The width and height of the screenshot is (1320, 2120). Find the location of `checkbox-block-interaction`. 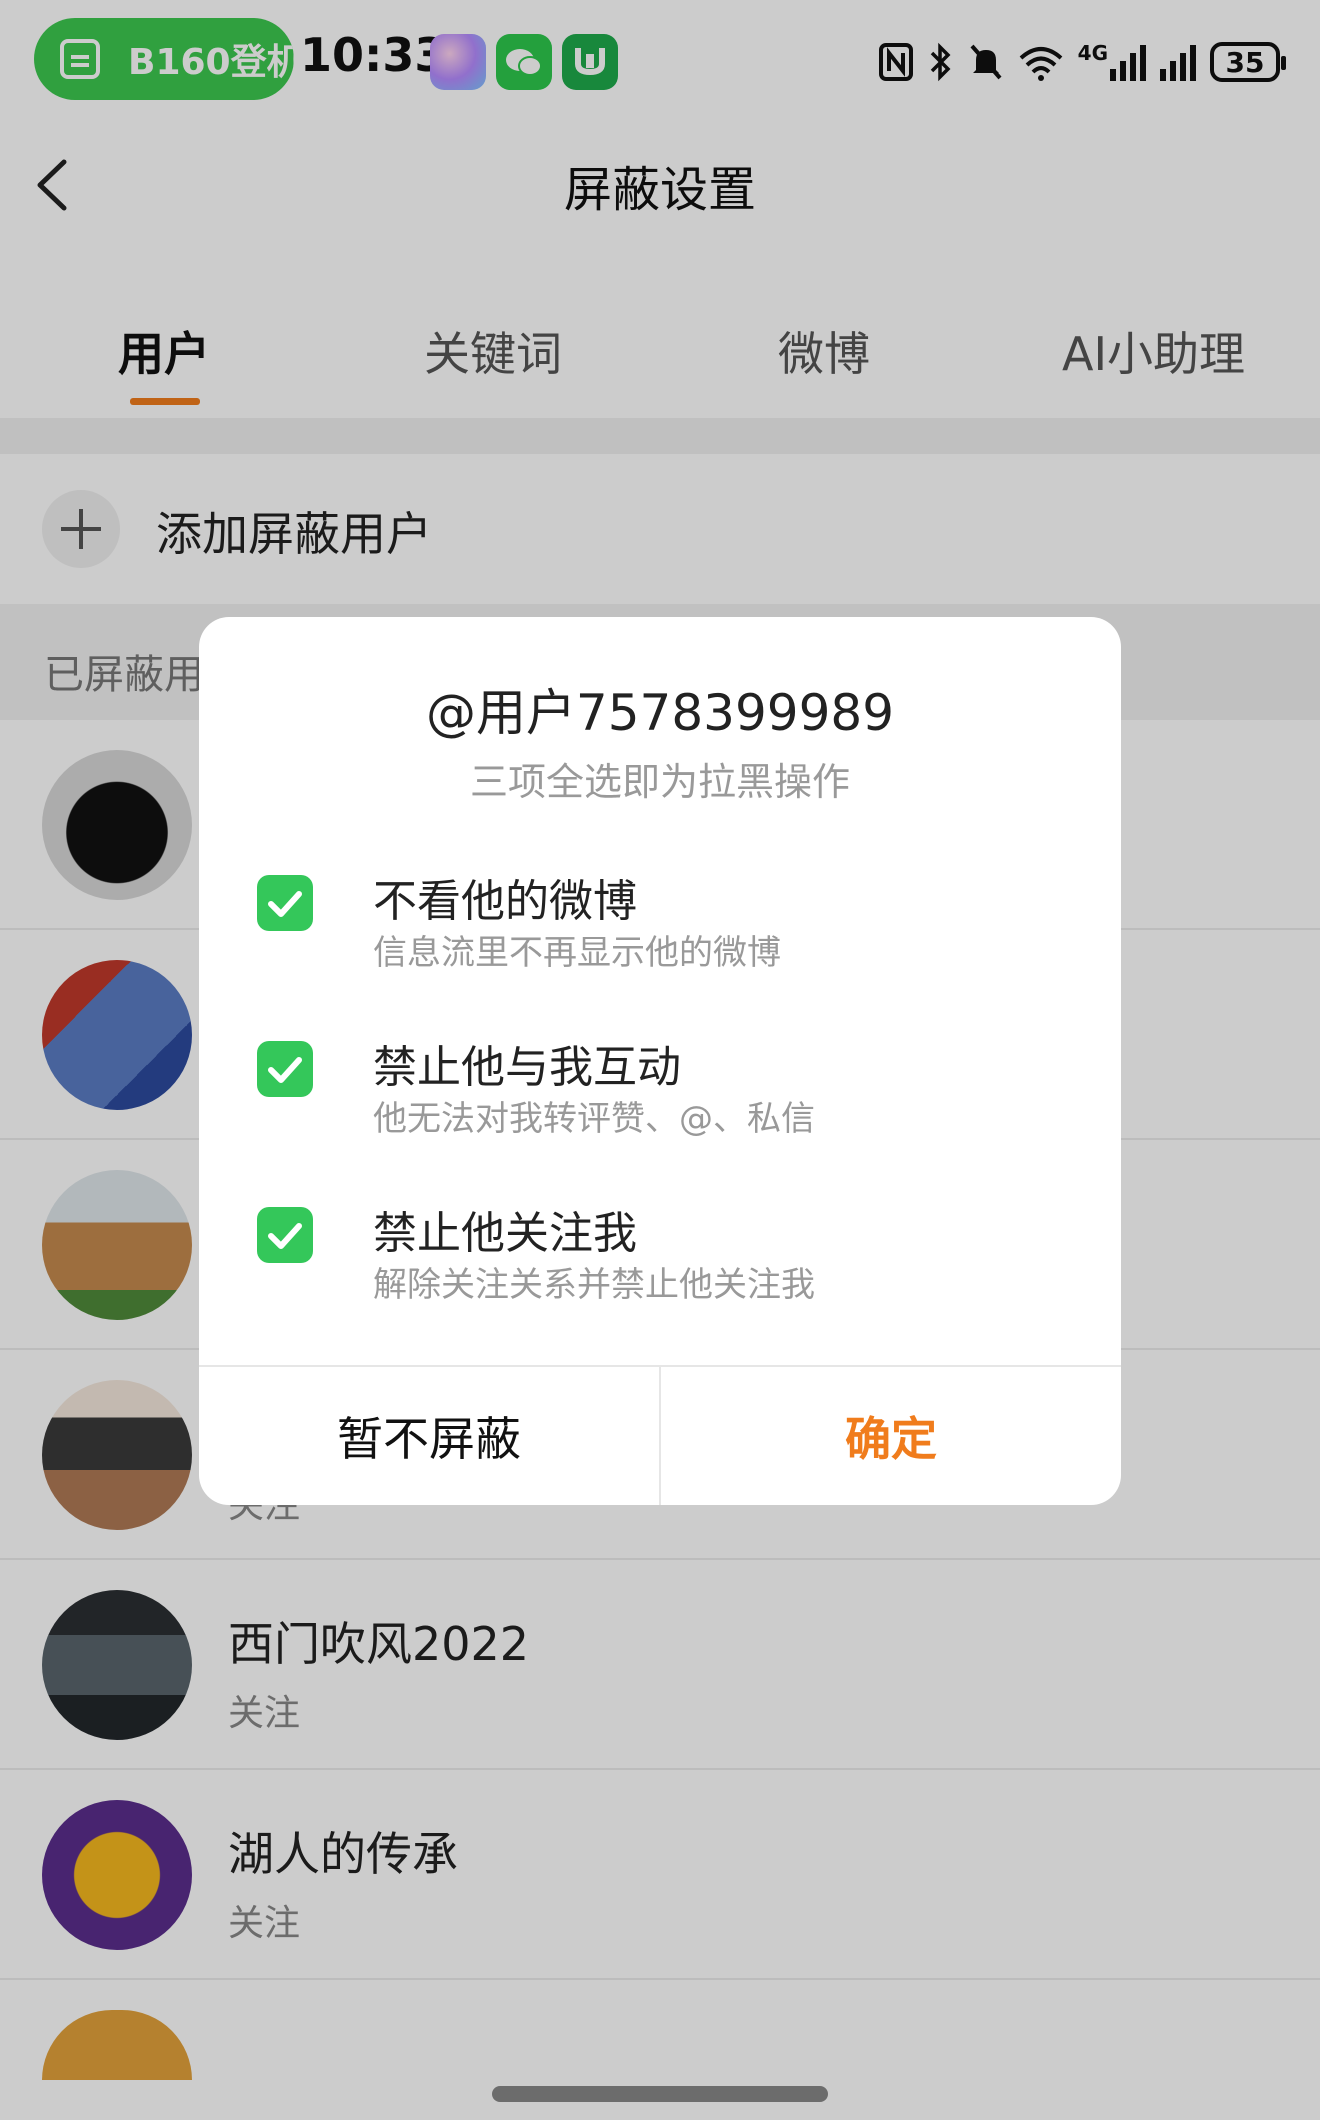

checkbox-block-interaction is located at coordinates (285, 1069).